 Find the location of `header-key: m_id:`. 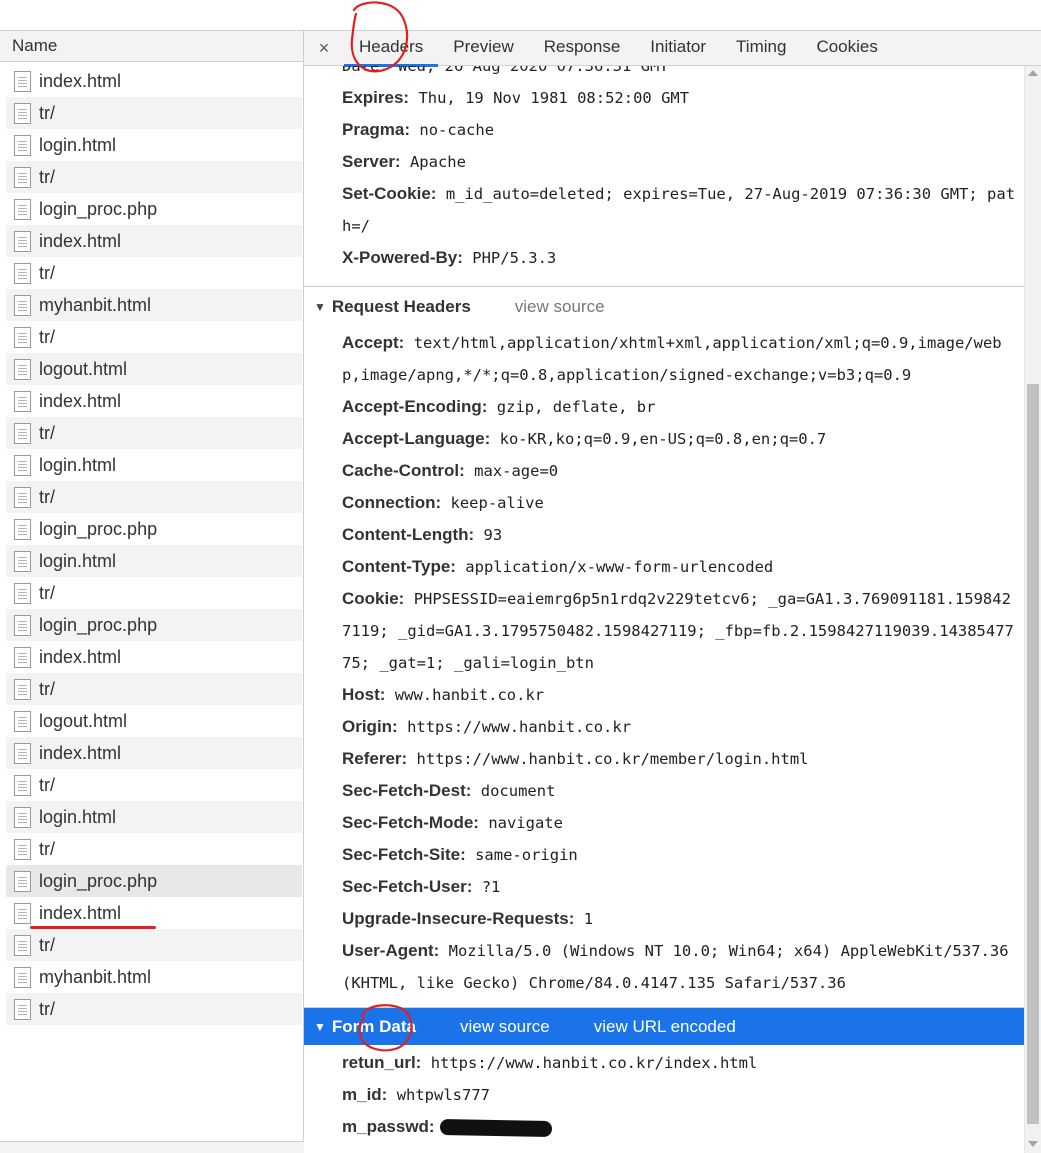

header-key: m_id: is located at coordinates (365, 1094).